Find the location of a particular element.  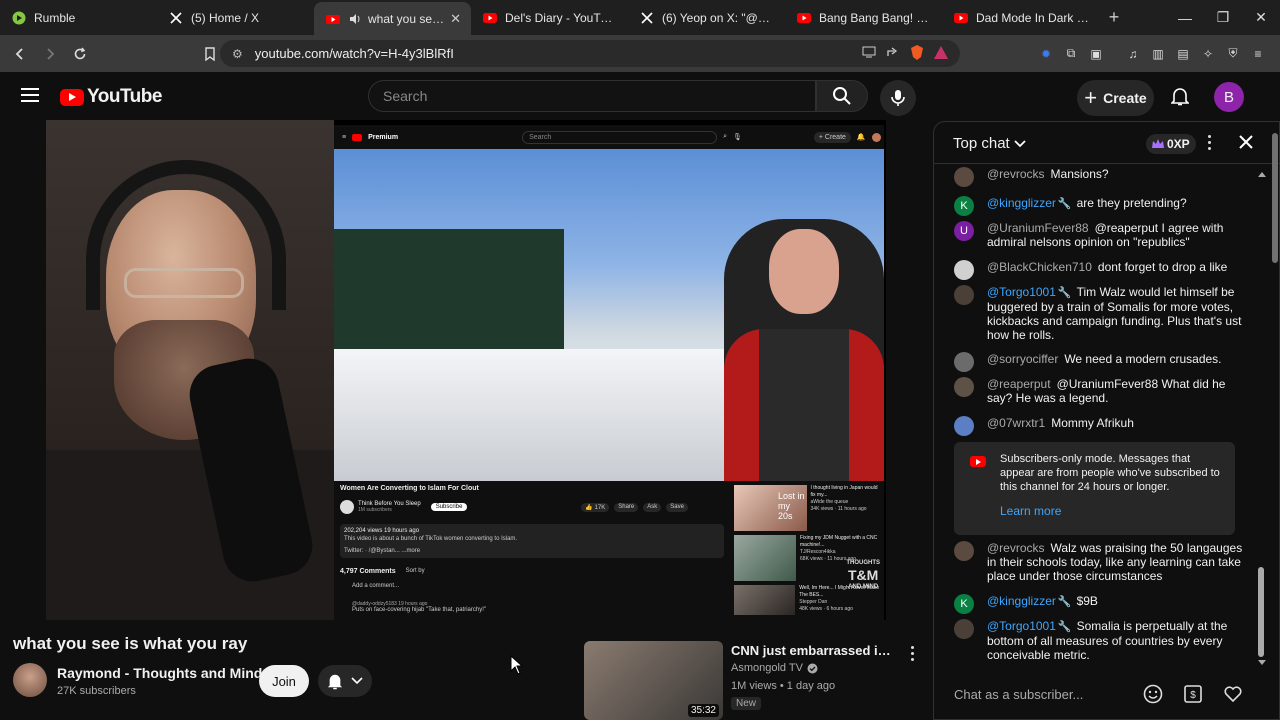

vest-shape is located at coordinates (804, 405).